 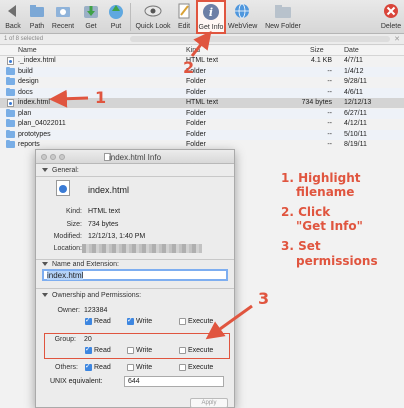 I want to click on instruction-step-2-detail: "Get Info", so click(x=329, y=226).